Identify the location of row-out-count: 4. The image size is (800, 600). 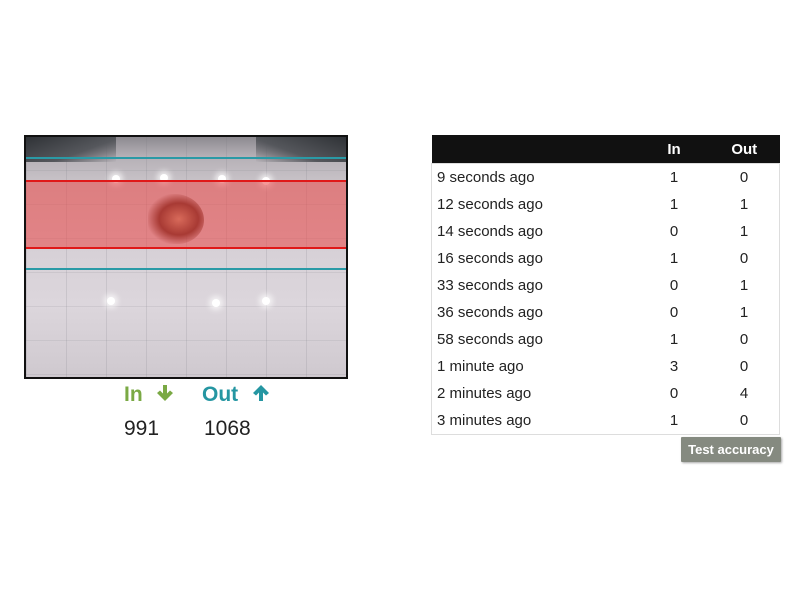
(744, 393).